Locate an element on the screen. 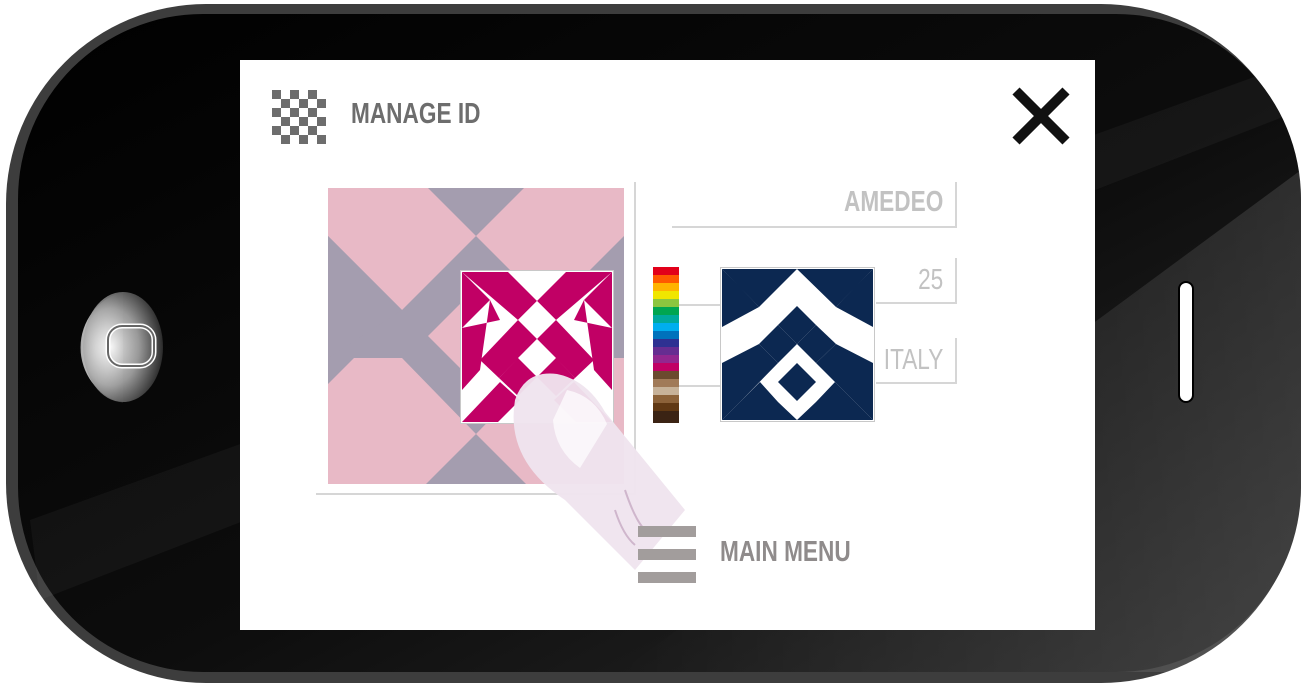 This screenshot has height=685, width=1301. age-field: 25 is located at coordinates (916, 281).